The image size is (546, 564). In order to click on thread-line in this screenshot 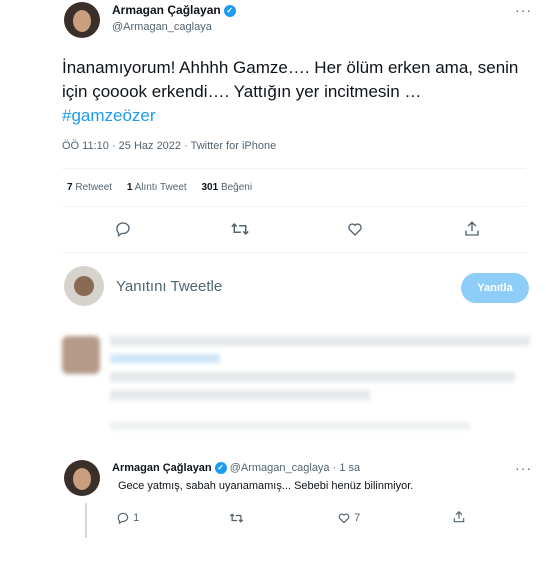, I will do `click(86, 520)`.